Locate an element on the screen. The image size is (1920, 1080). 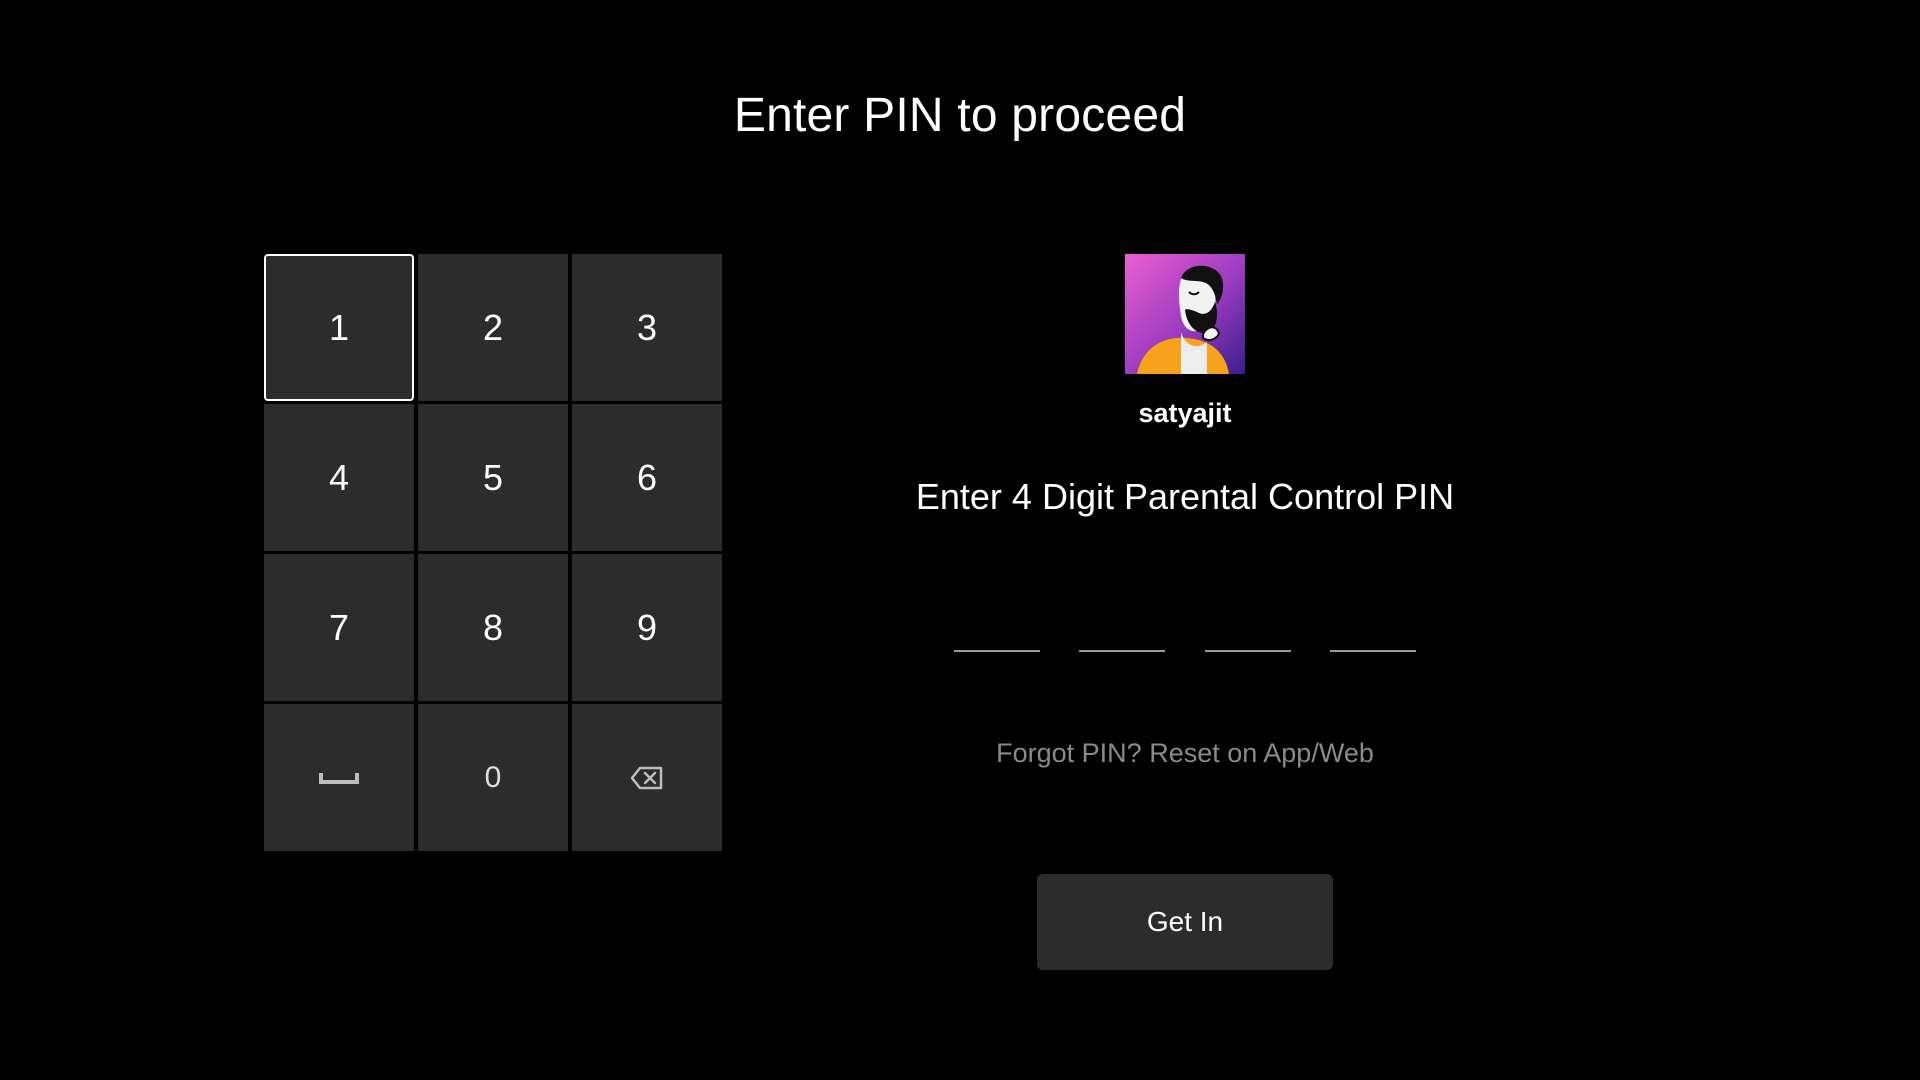
key-4: 4 is located at coordinates (339, 477).